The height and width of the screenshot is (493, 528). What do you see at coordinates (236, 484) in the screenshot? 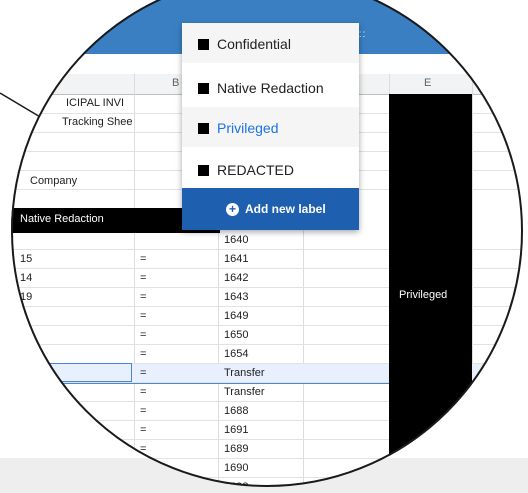
I see `table-cell: 1693` at bounding box center [236, 484].